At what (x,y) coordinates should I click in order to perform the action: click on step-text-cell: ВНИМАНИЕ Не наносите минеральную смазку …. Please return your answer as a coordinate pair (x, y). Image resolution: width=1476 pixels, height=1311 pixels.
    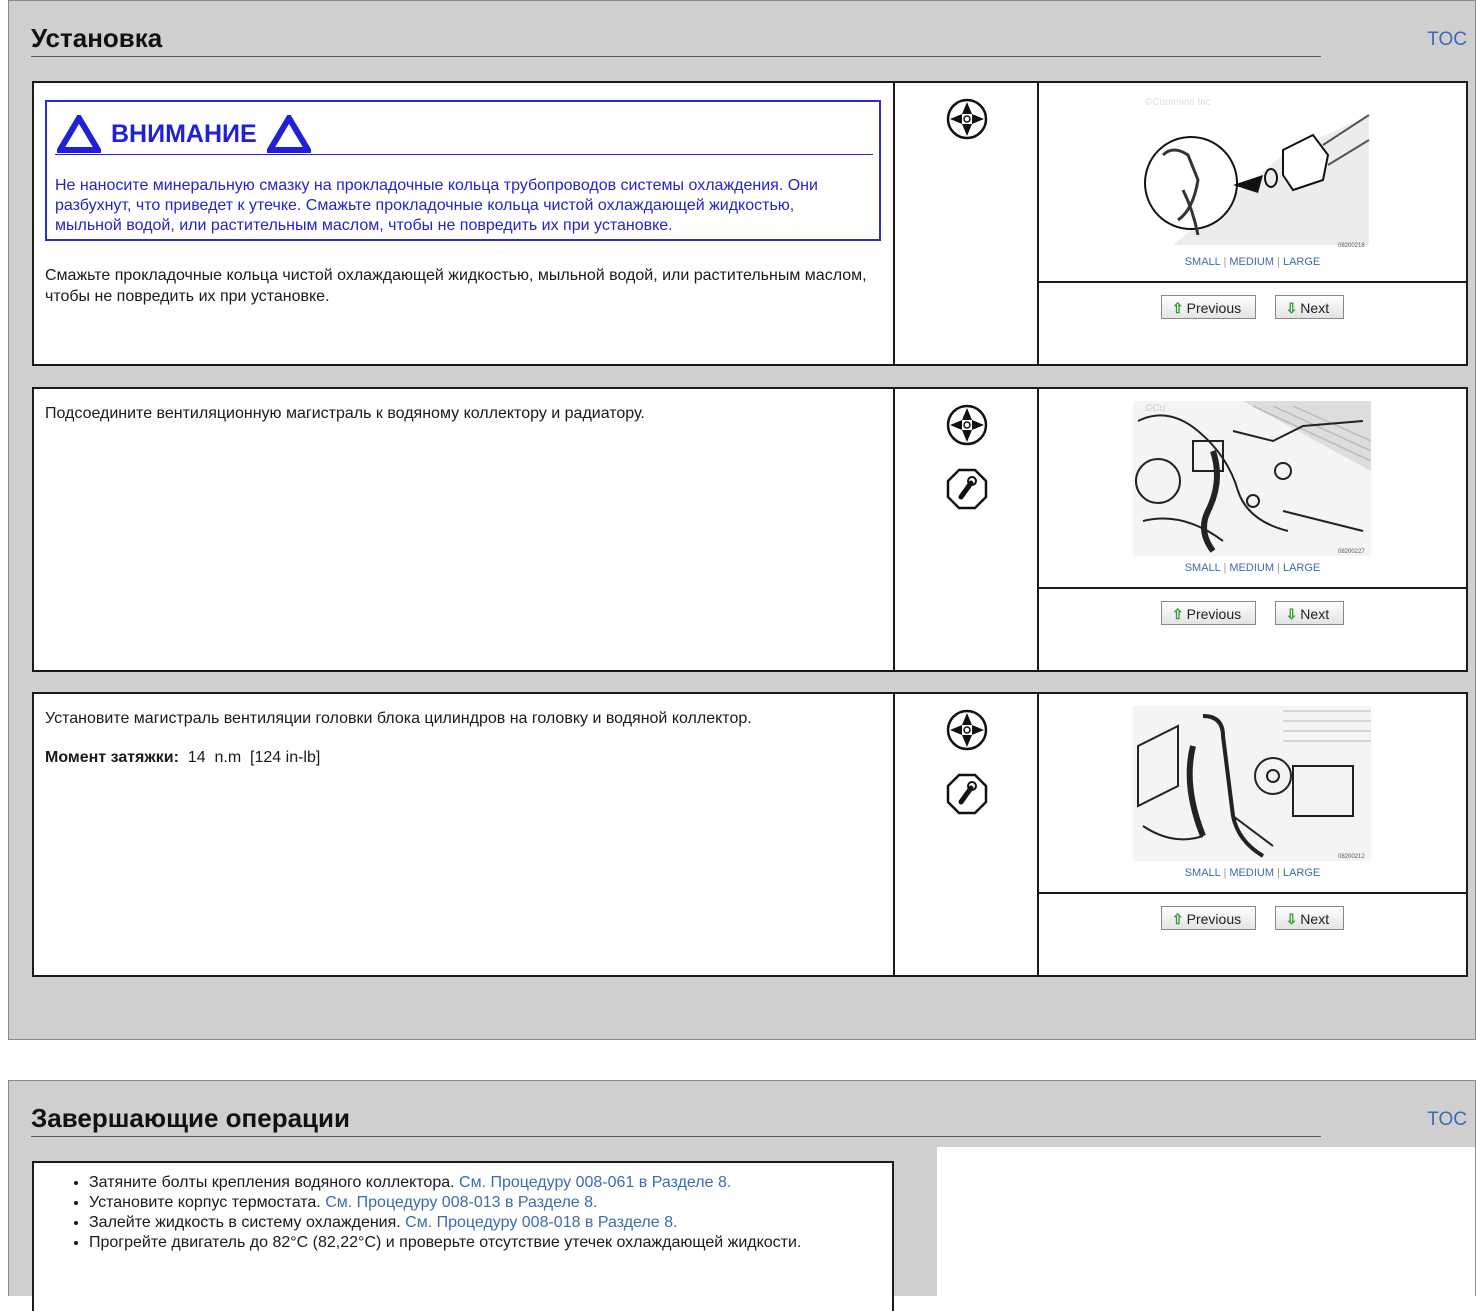
    Looking at the image, I should click on (464, 223).